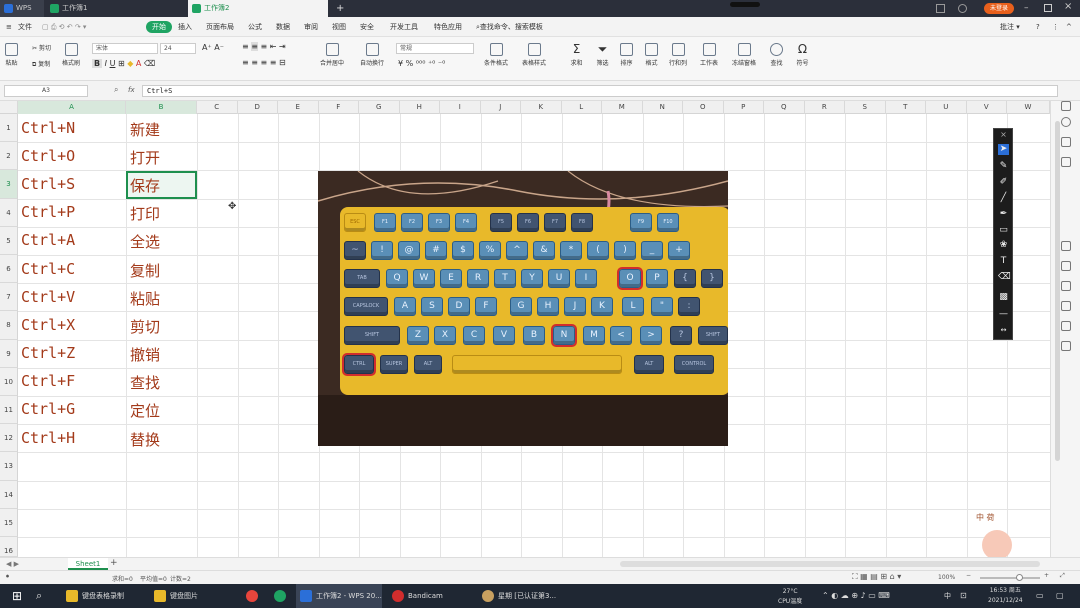 The width and height of the screenshot is (1080, 611). Describe the element at coordinates (987, 107) in the screenshot. I see `column-header-v: V` at that location.